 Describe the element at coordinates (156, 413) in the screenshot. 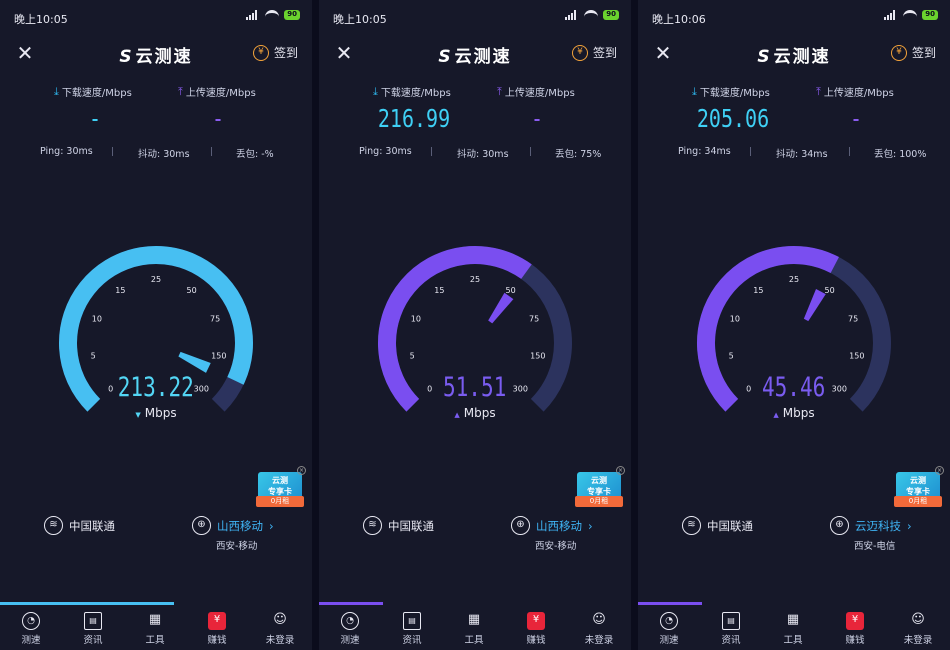

I see `current-speed-unit: ▼ Mbps` at that location.